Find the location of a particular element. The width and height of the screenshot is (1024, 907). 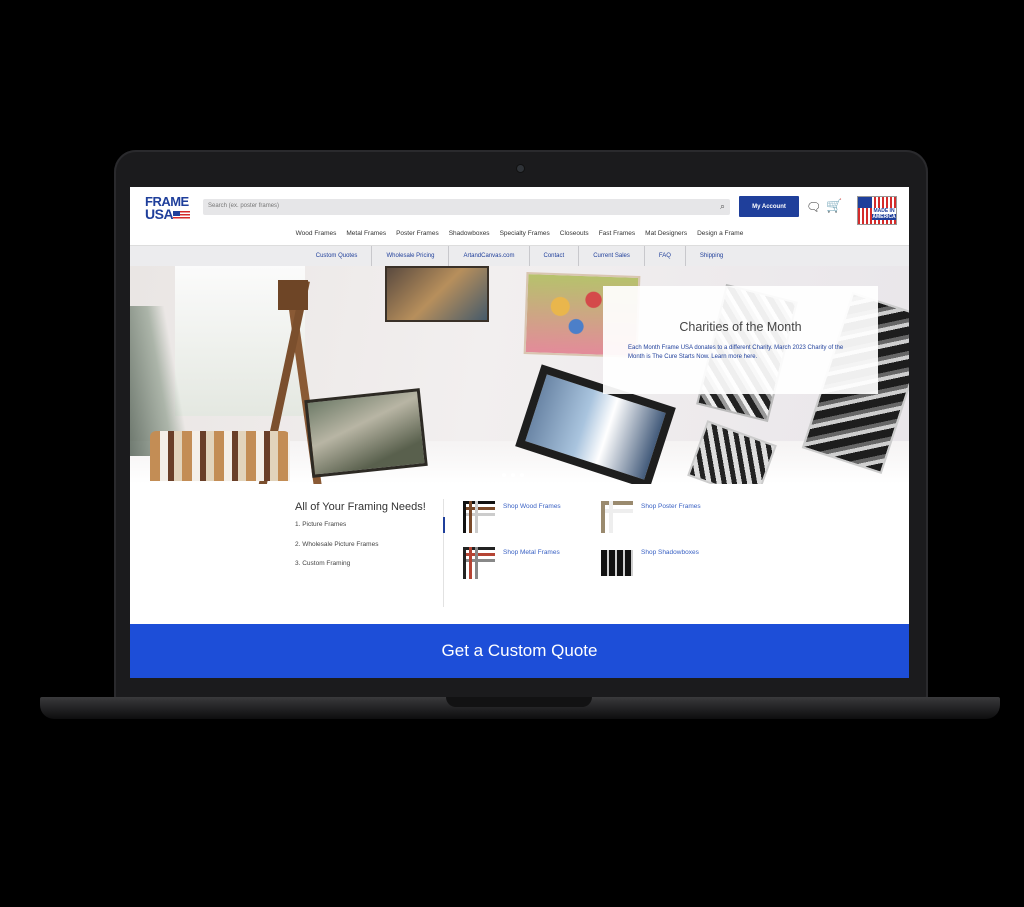

list-item-custom-framing: 3. Custom Framing is located at coordinates (336, 568).